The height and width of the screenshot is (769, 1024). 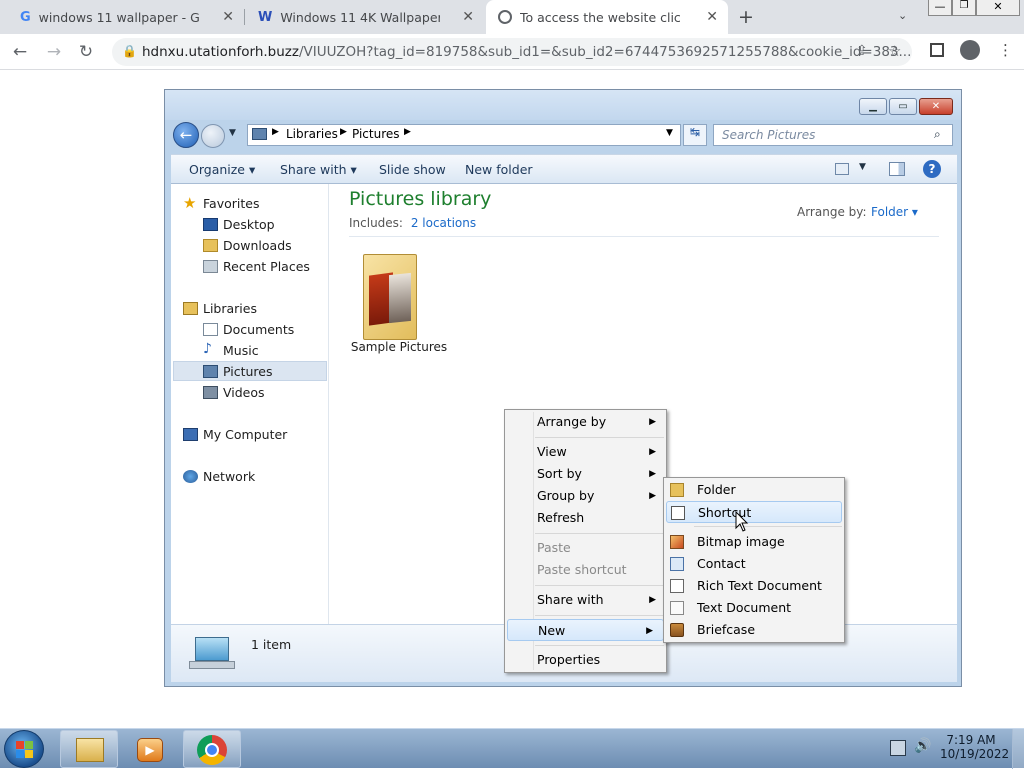 I want to click on reload-icon: ↻, so click(x=86, y=52).